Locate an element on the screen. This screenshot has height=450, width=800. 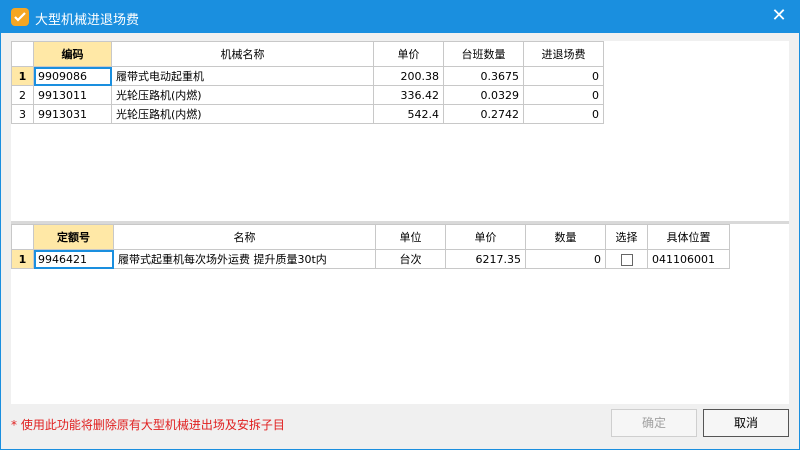
code-header: 编码 is located at coordinates (72, 54).